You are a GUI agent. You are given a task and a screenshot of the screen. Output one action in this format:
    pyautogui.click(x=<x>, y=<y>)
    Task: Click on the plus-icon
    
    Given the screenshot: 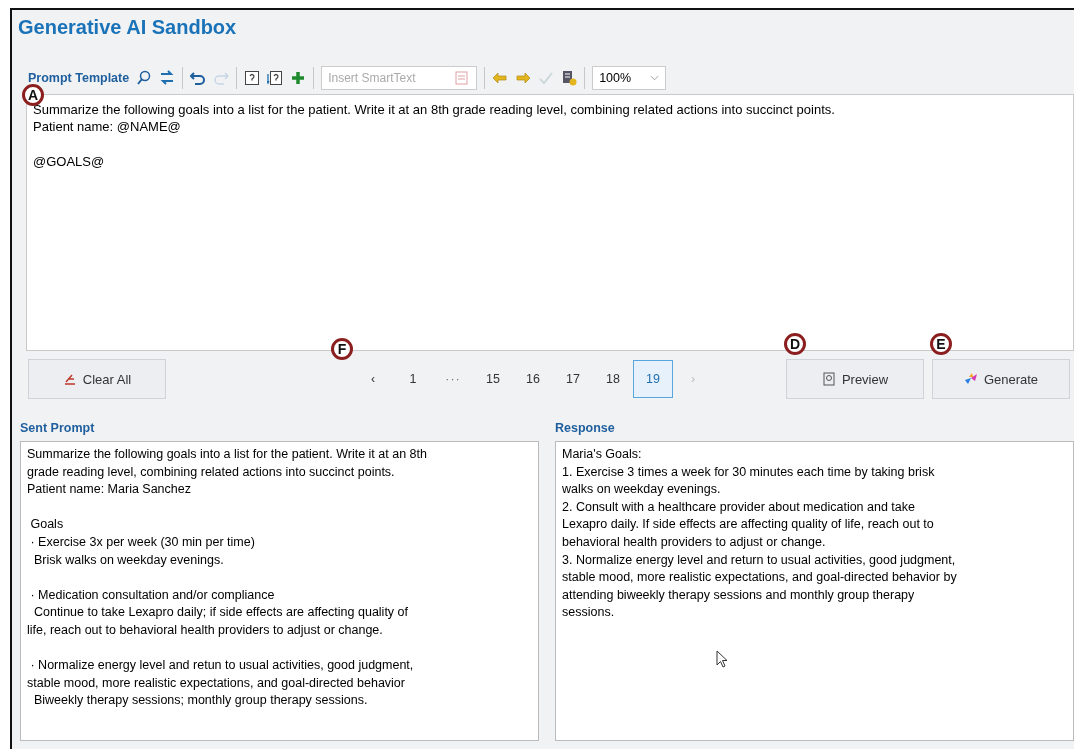 What is the action you would take?
    pyautogui.click(x=298, y=78)
    